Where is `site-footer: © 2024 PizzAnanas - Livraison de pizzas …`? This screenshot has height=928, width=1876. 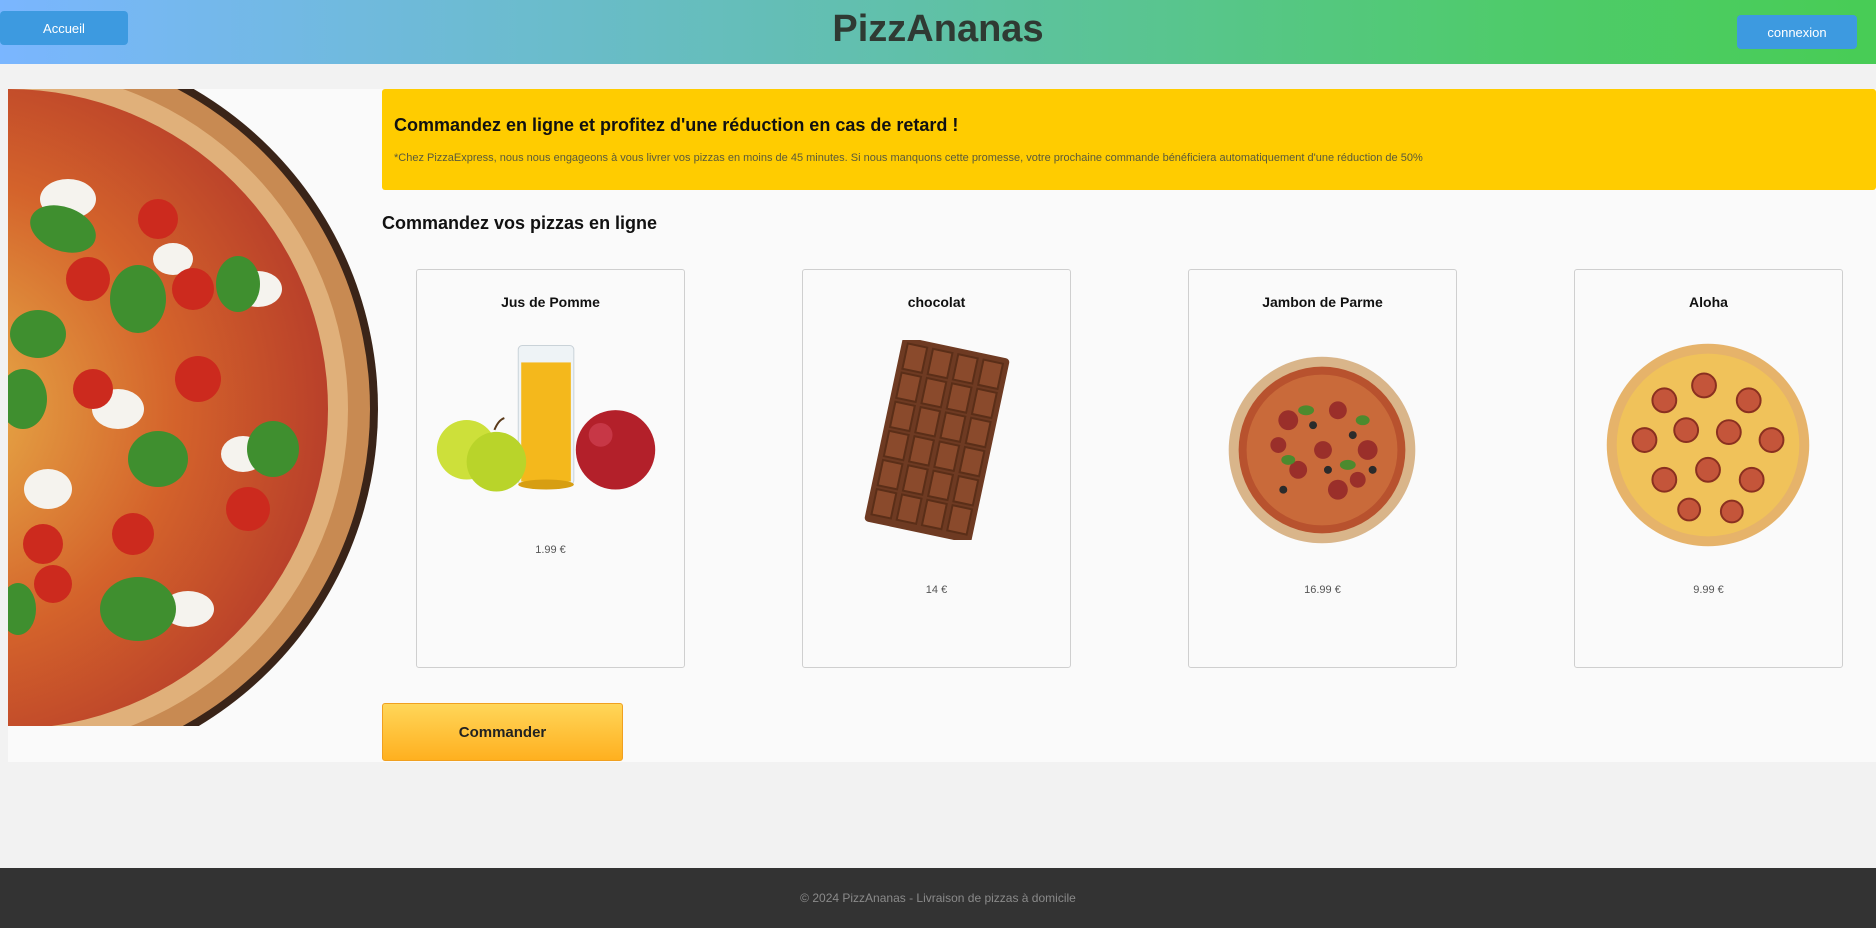
site-footer: © 2024 PizzAnanas - Livraison de pizzas … is located at coordinates (938, 898).